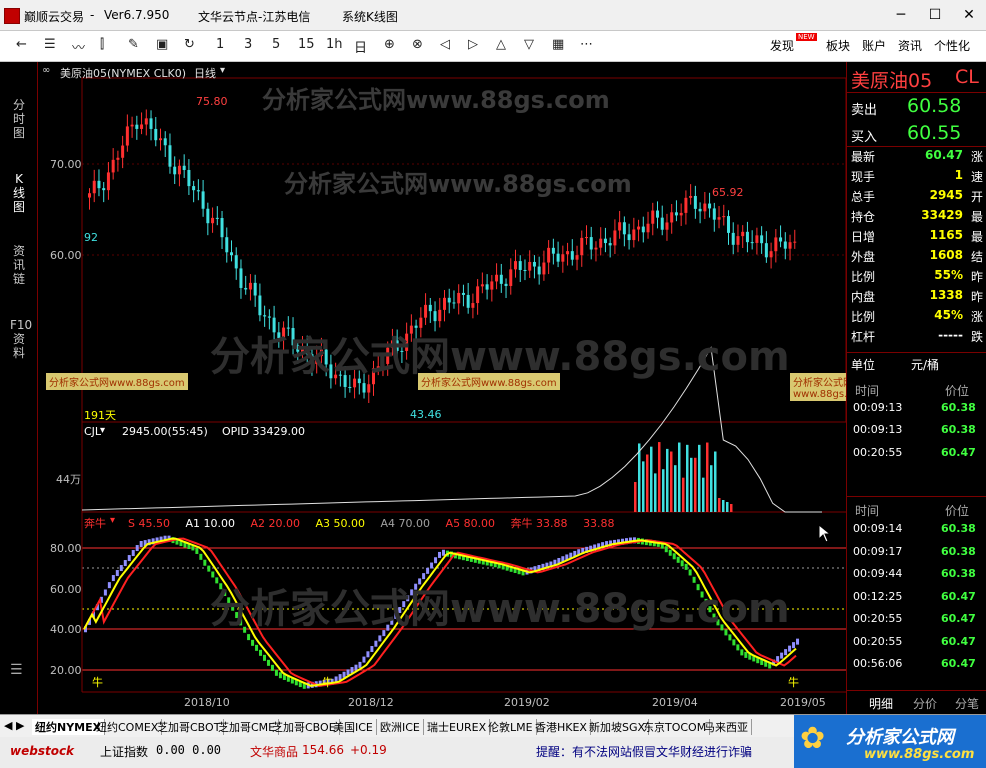 The image size is (986, 768). Describe the element at coordinates (205, 73) in the screenshot. I see `period-selector: 日线` at that location.